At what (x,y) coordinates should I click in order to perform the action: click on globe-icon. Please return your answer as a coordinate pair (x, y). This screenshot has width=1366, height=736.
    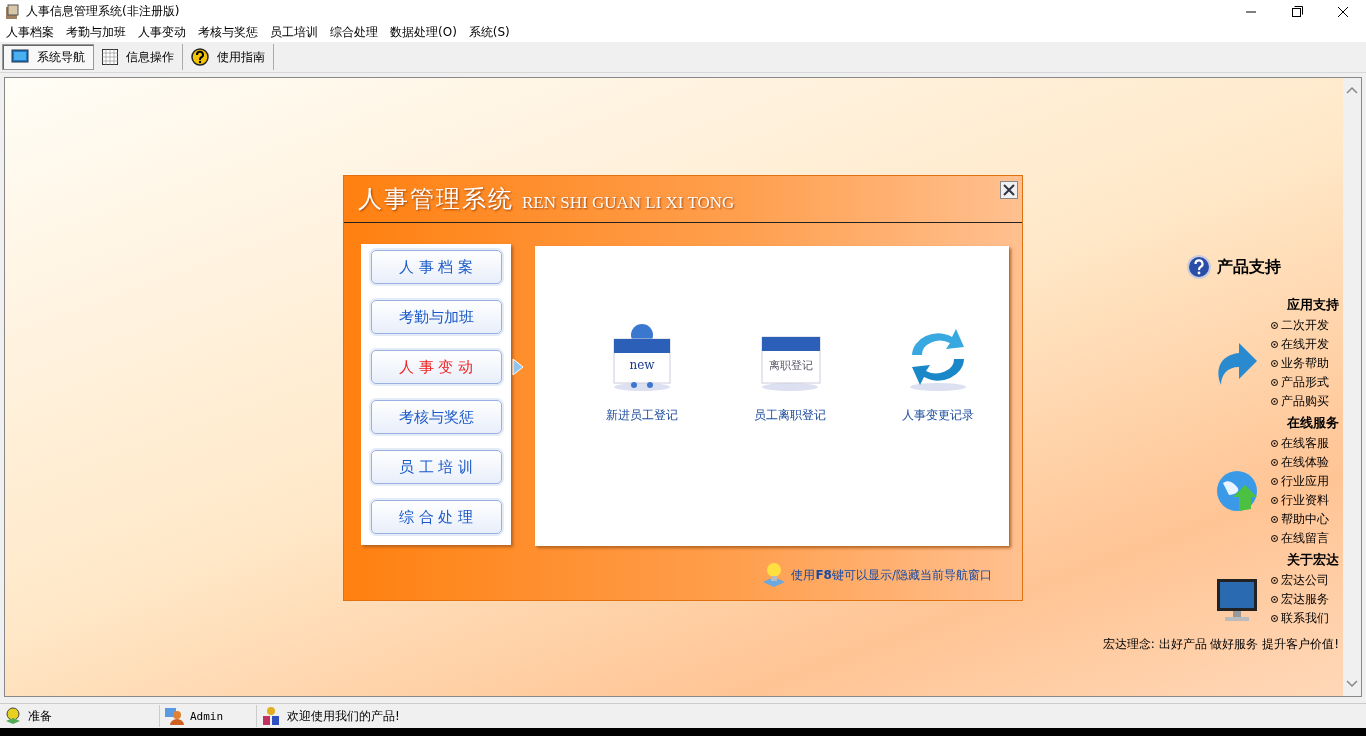
    Looking at the image, I should click on (1237, 491).